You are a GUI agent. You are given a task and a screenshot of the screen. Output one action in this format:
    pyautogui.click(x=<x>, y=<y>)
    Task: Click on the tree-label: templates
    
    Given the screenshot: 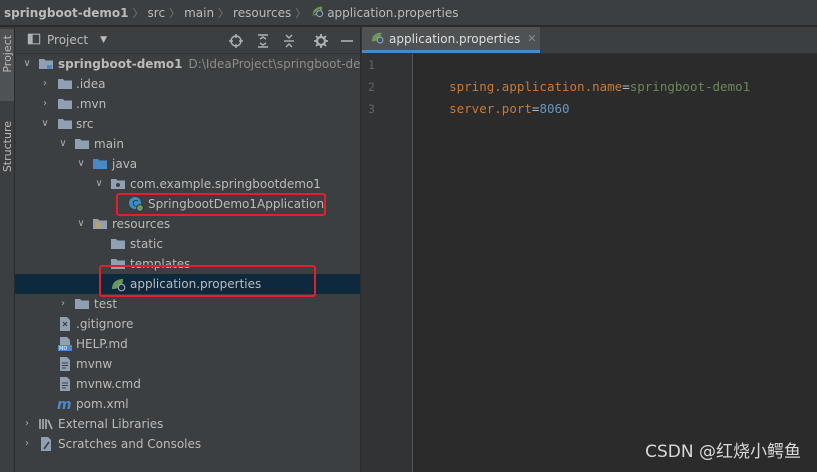 What is the action you would take?
    pyautogui.click(x=160, y=264)
    